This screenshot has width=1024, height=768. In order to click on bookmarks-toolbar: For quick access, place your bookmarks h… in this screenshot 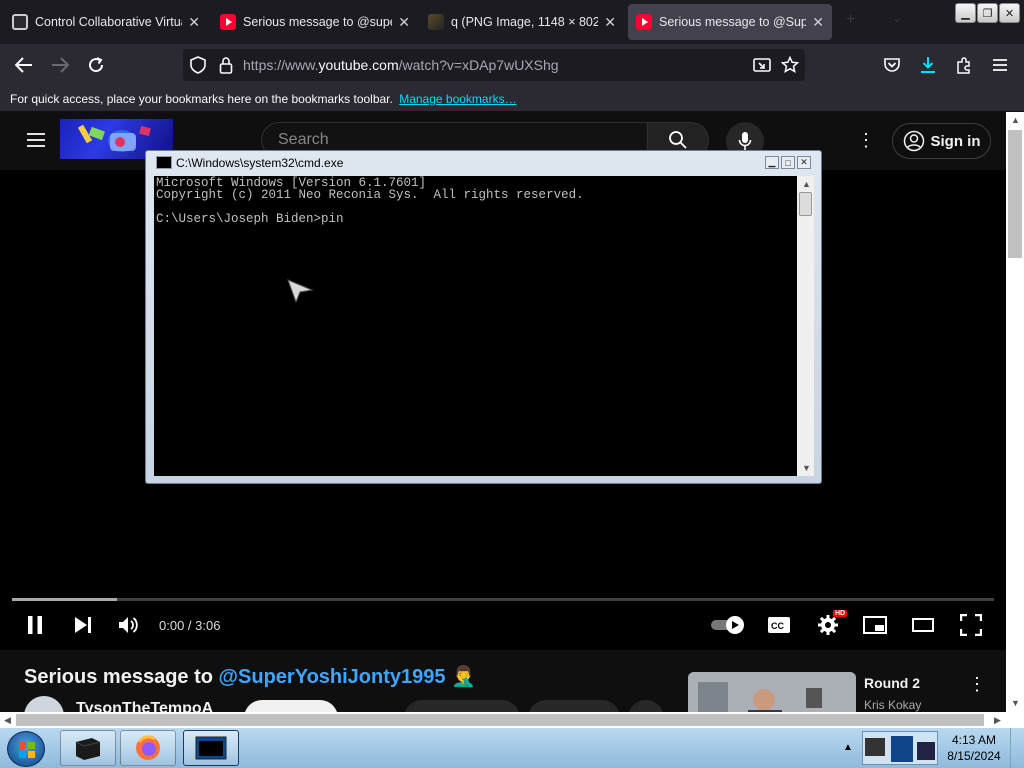, I will do `click(512, 99)`.